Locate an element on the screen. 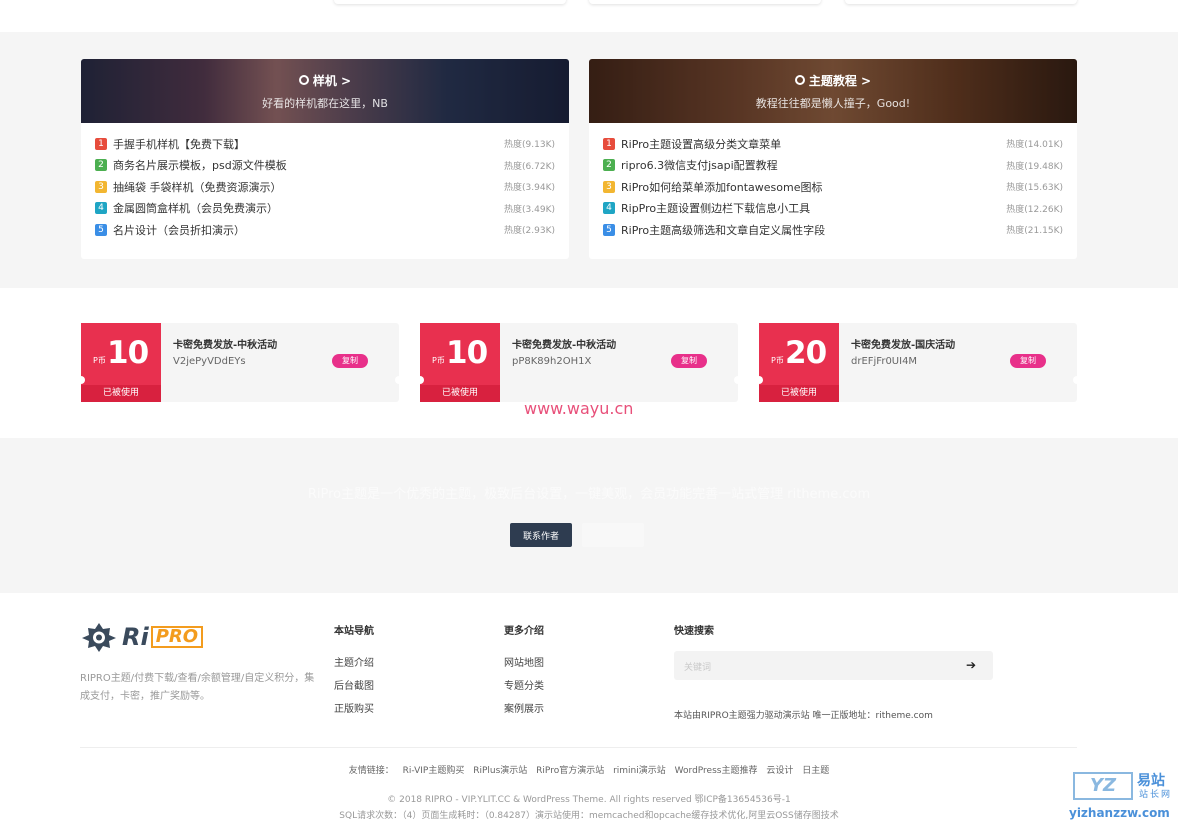  footer-link: 主题介绍 is located at coordinates (354, 661).